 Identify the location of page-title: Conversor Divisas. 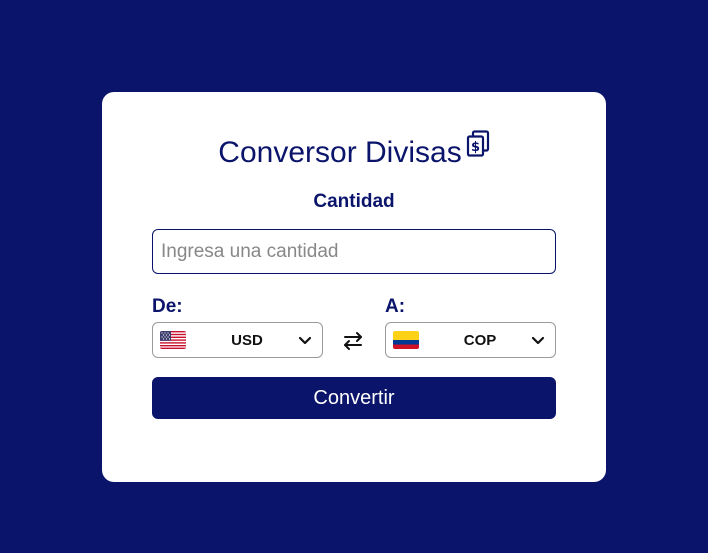
(340, 152).